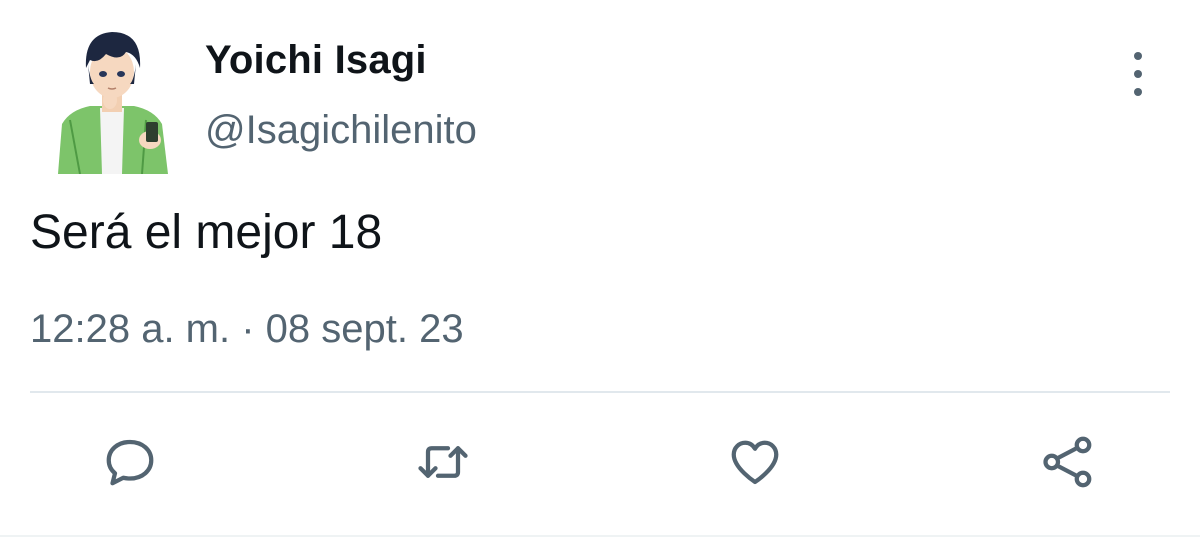 This screenshot has width=1200, height=551. I want to click on share-button, so click(1068, 462).